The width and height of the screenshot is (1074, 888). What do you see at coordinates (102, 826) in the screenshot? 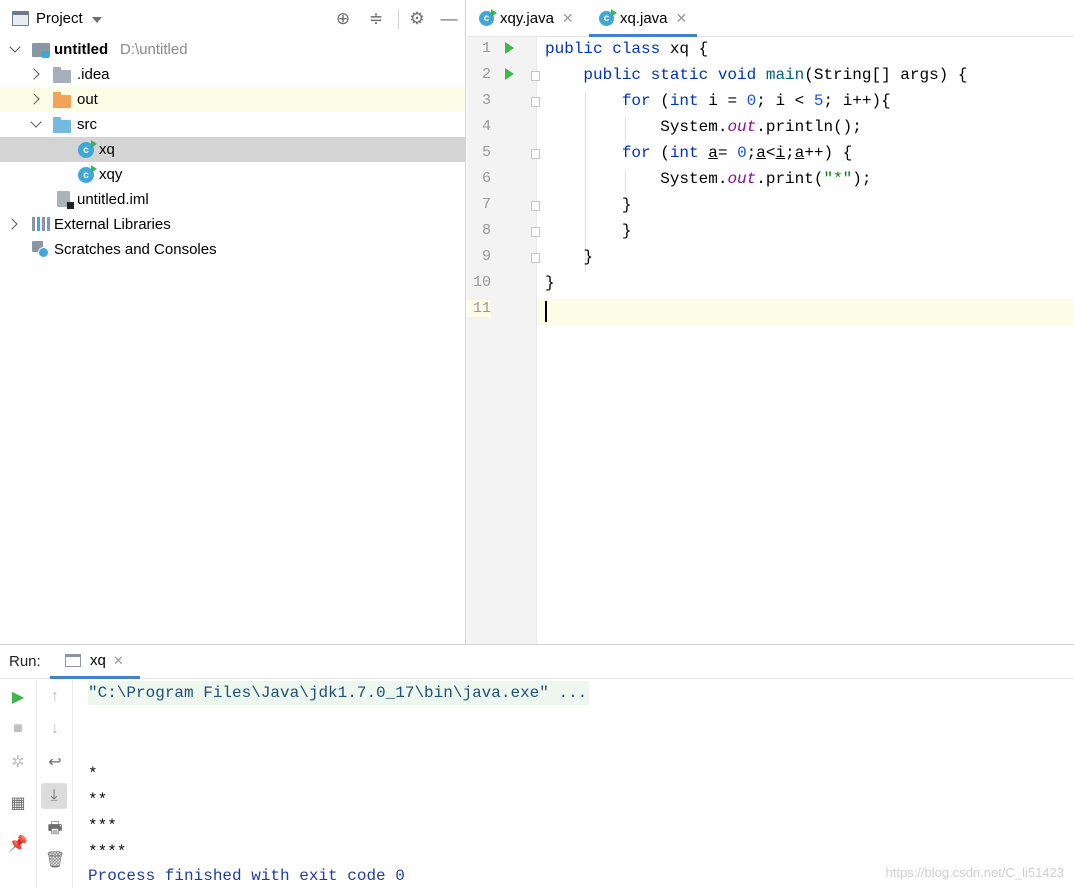
I see `console-output-line: ***` at bounding box center [102, 826].